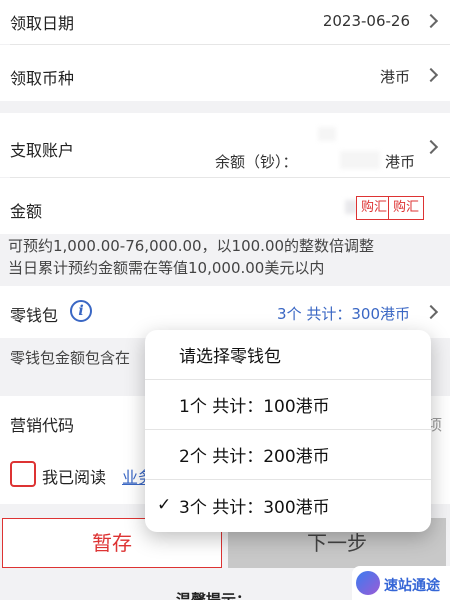 The image size is (450, 600). What do you see at coordinates (26, 211) in the screenshot?
I see `amount-label: 金额` at bounding box center [26, 211].